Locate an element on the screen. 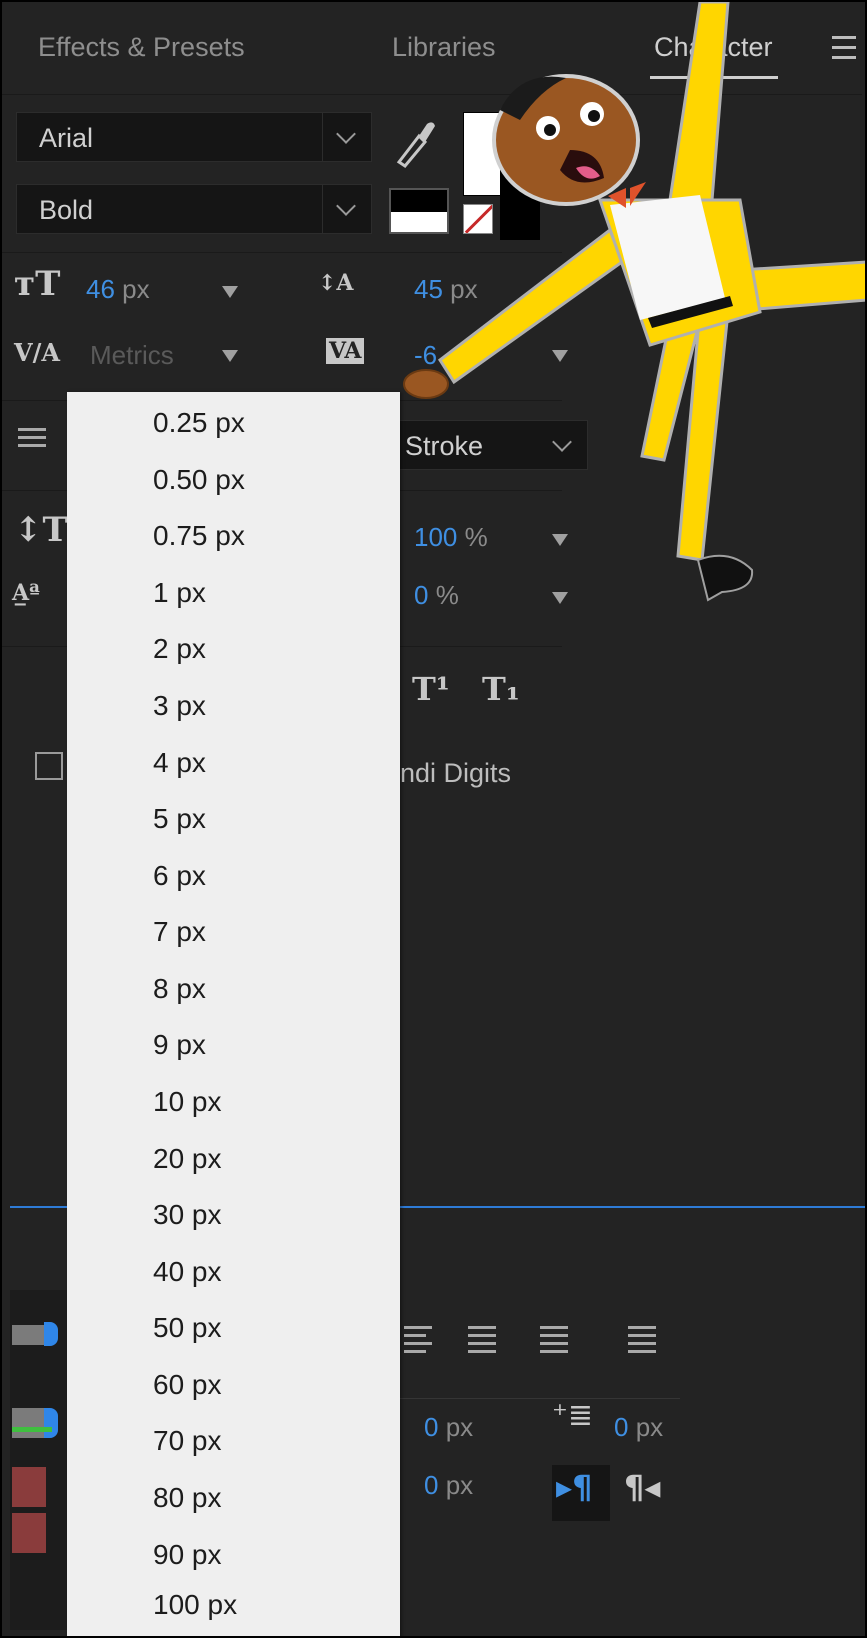 This screenshot has height=1638, width=867. menu-item: 20 px is located at coordinates (187, 1159).